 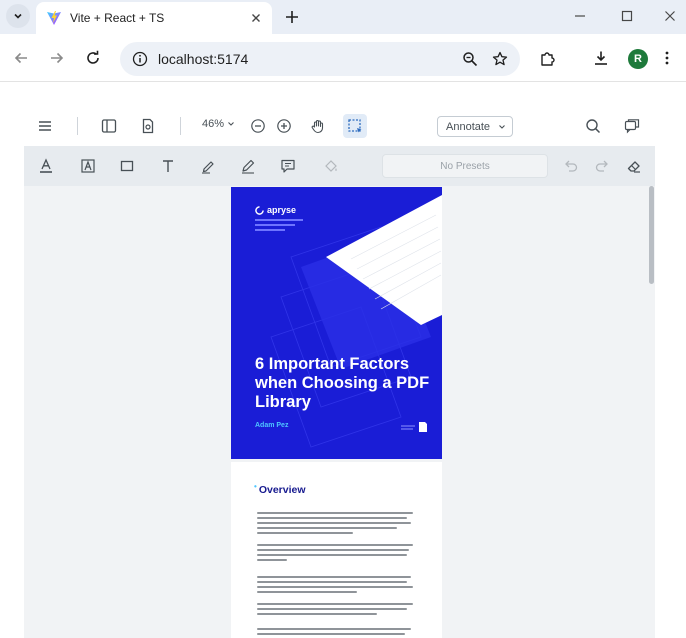 What do you see at coordinates (54, 18) in the screenshot?
I see `vite-logo-icon` at bounding box center [54, 18].